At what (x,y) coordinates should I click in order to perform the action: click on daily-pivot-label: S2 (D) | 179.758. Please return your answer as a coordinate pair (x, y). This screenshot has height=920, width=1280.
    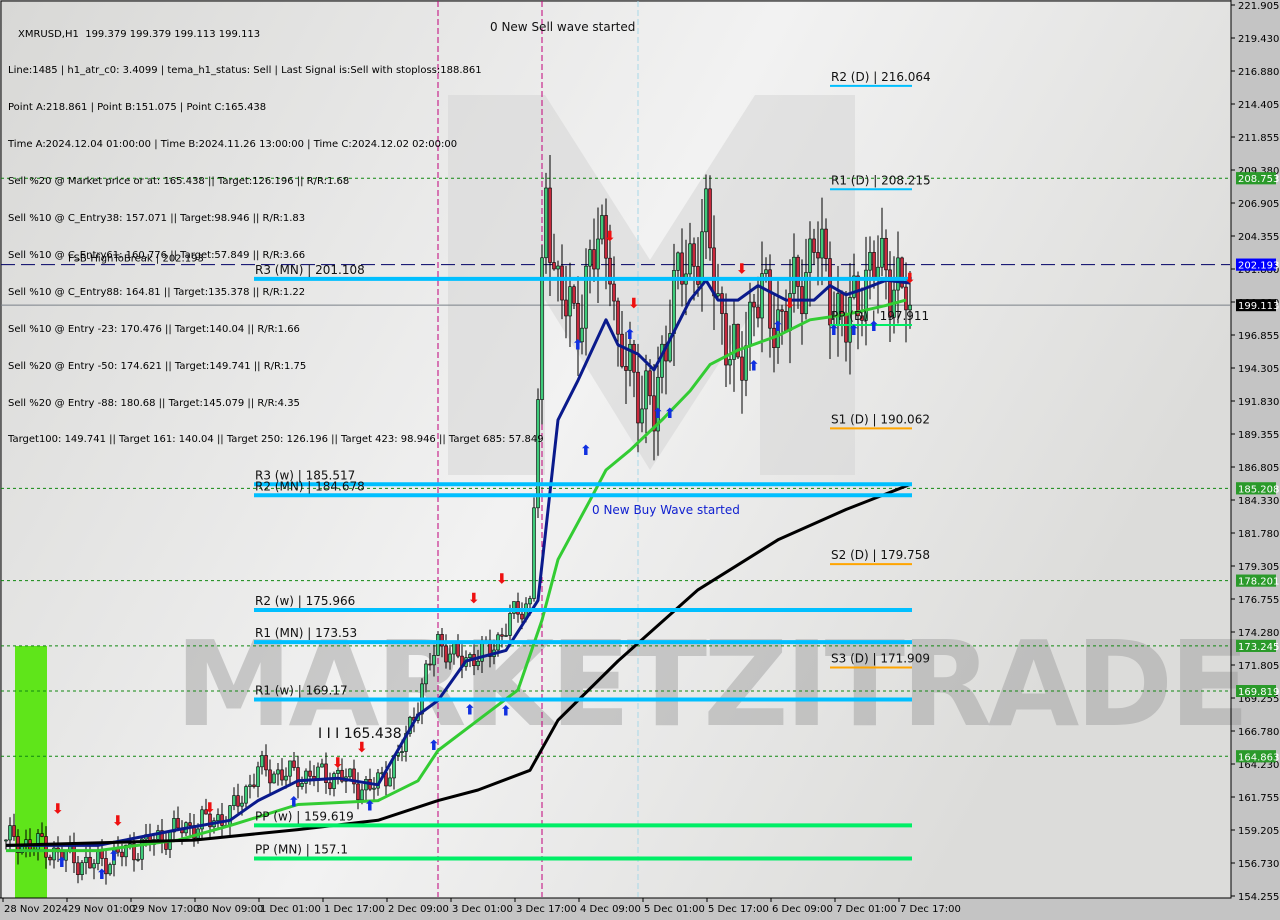
    Looking at the image, I should click on (880, 555).